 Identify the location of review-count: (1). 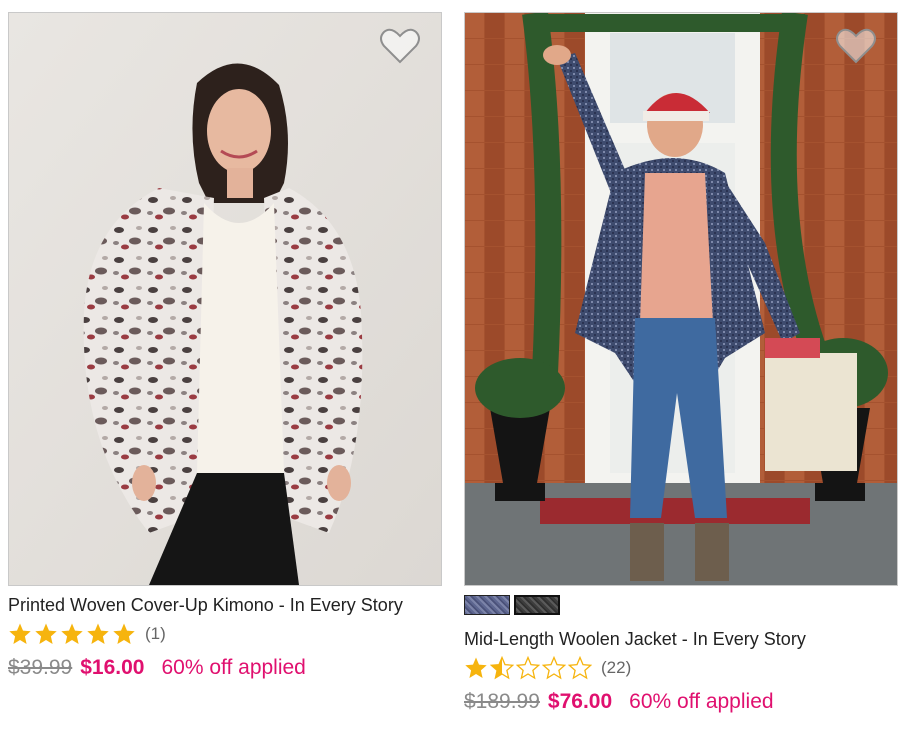
(155, 634).